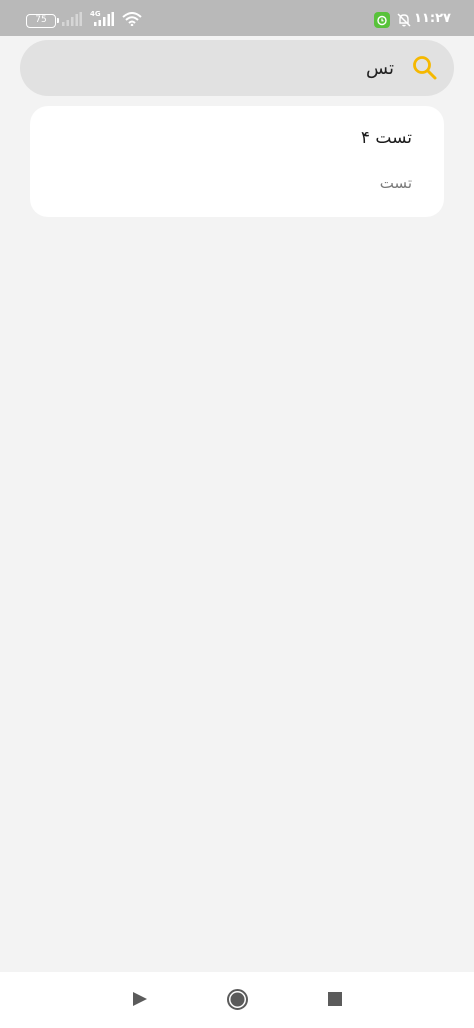 The width and height of the screenshot is (474, 1028). Describe the element at coordinates (395, 183) in the screenshot. I see `result-subtitle: تست` at that location.